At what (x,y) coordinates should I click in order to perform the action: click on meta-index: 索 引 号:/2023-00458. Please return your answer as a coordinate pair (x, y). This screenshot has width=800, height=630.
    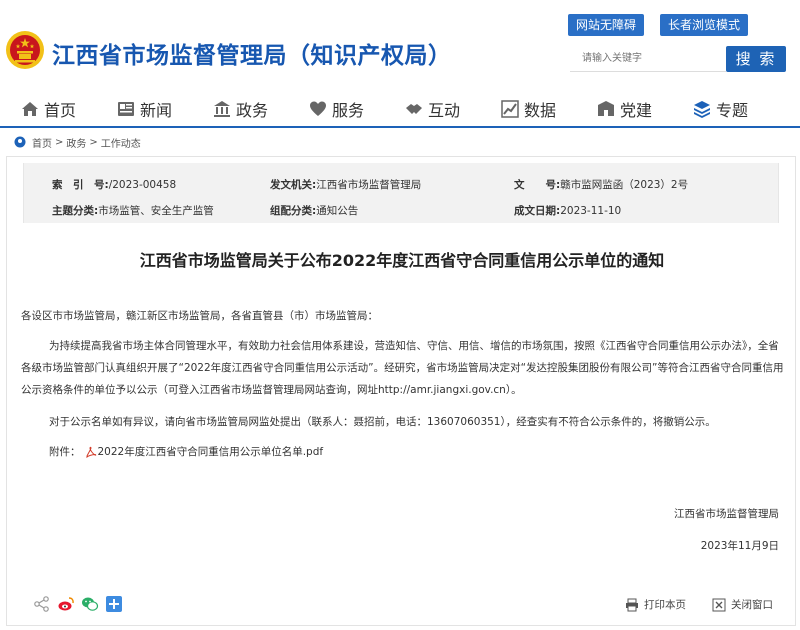
    Looking at the image, I should click on (114, 184).